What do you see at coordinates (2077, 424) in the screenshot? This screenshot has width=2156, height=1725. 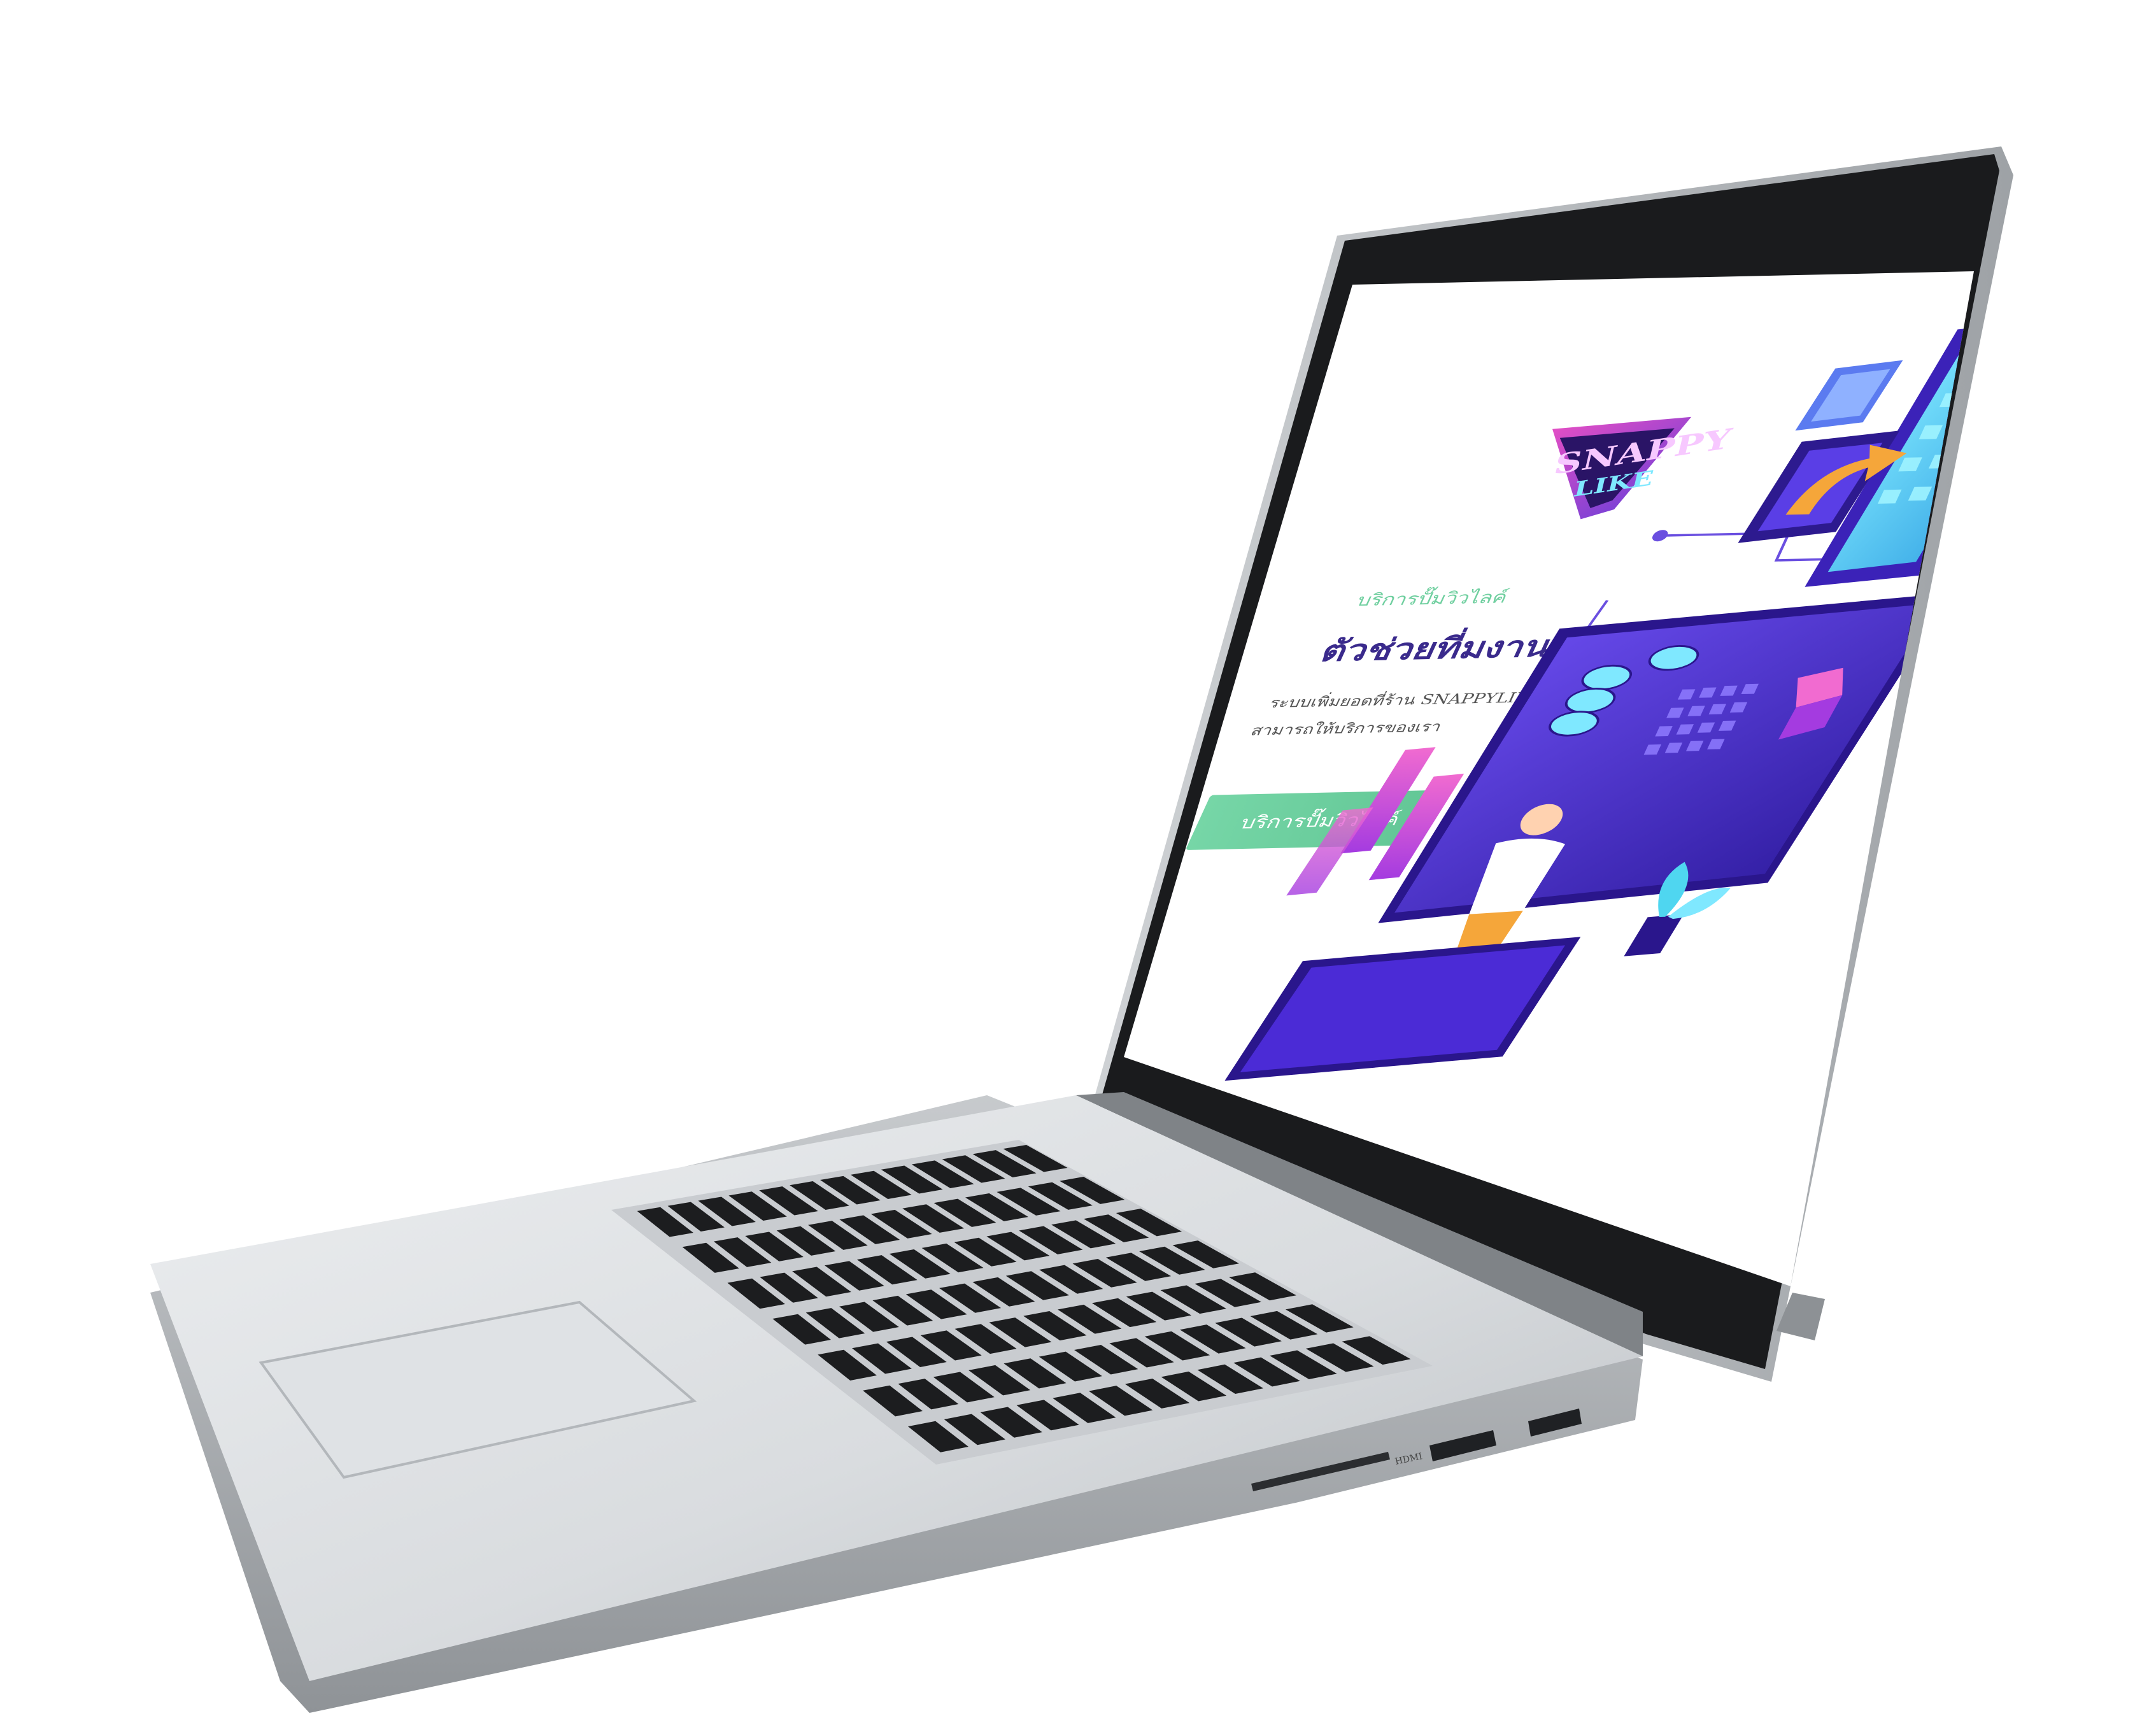 I see `leaf-decoration` at bounding box center [2077, 424].